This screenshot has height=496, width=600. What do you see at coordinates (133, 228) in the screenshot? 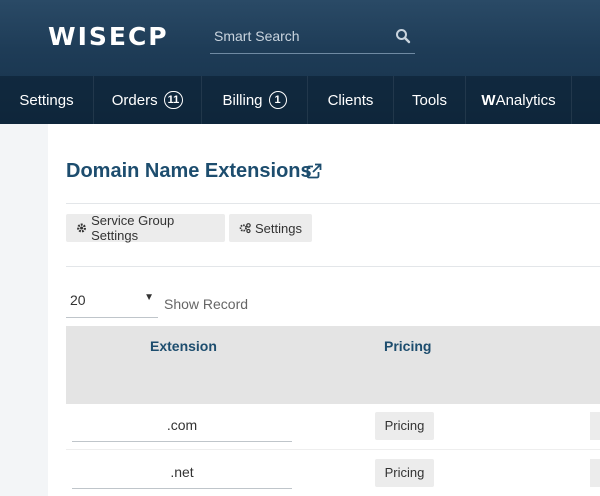
I see `button-label: Service Group Settings` at bounding box center [133, 228].